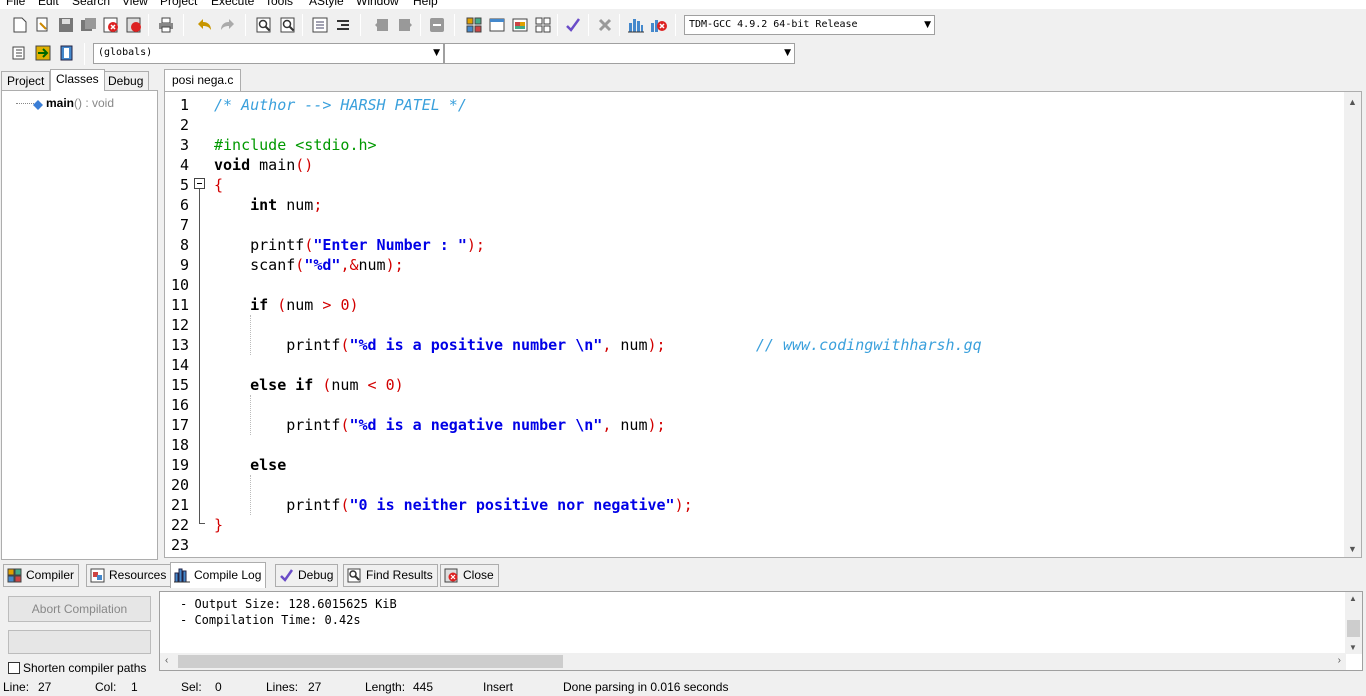 The width and height of the screenshot is (1366, 696). Describe the element at coordinates (14, 668) in the screenshot. I see `shorten-paths-checkbox` at that location.